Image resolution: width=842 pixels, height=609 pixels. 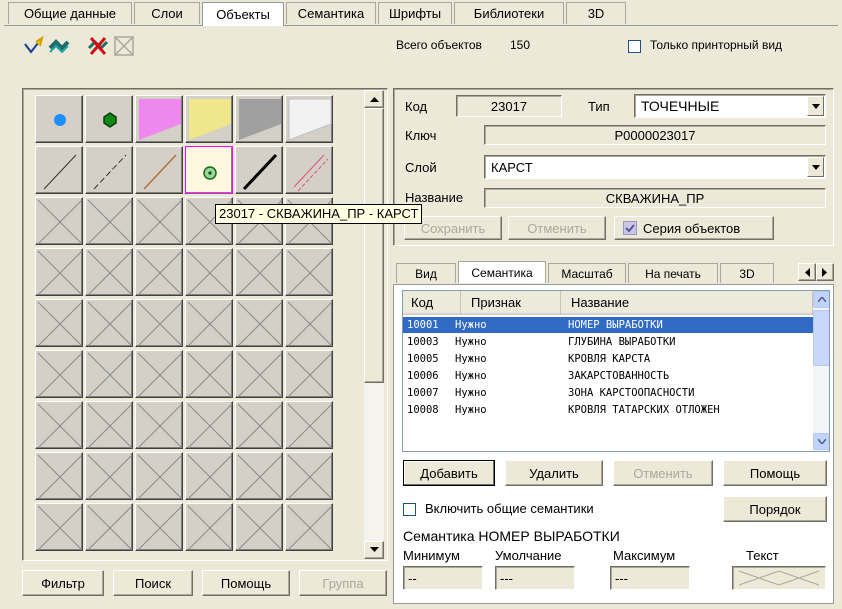 What do you see at coordinates (34, 46) in the screenshot?
I see `edit-object-icon` at bounding box center [34, 46].